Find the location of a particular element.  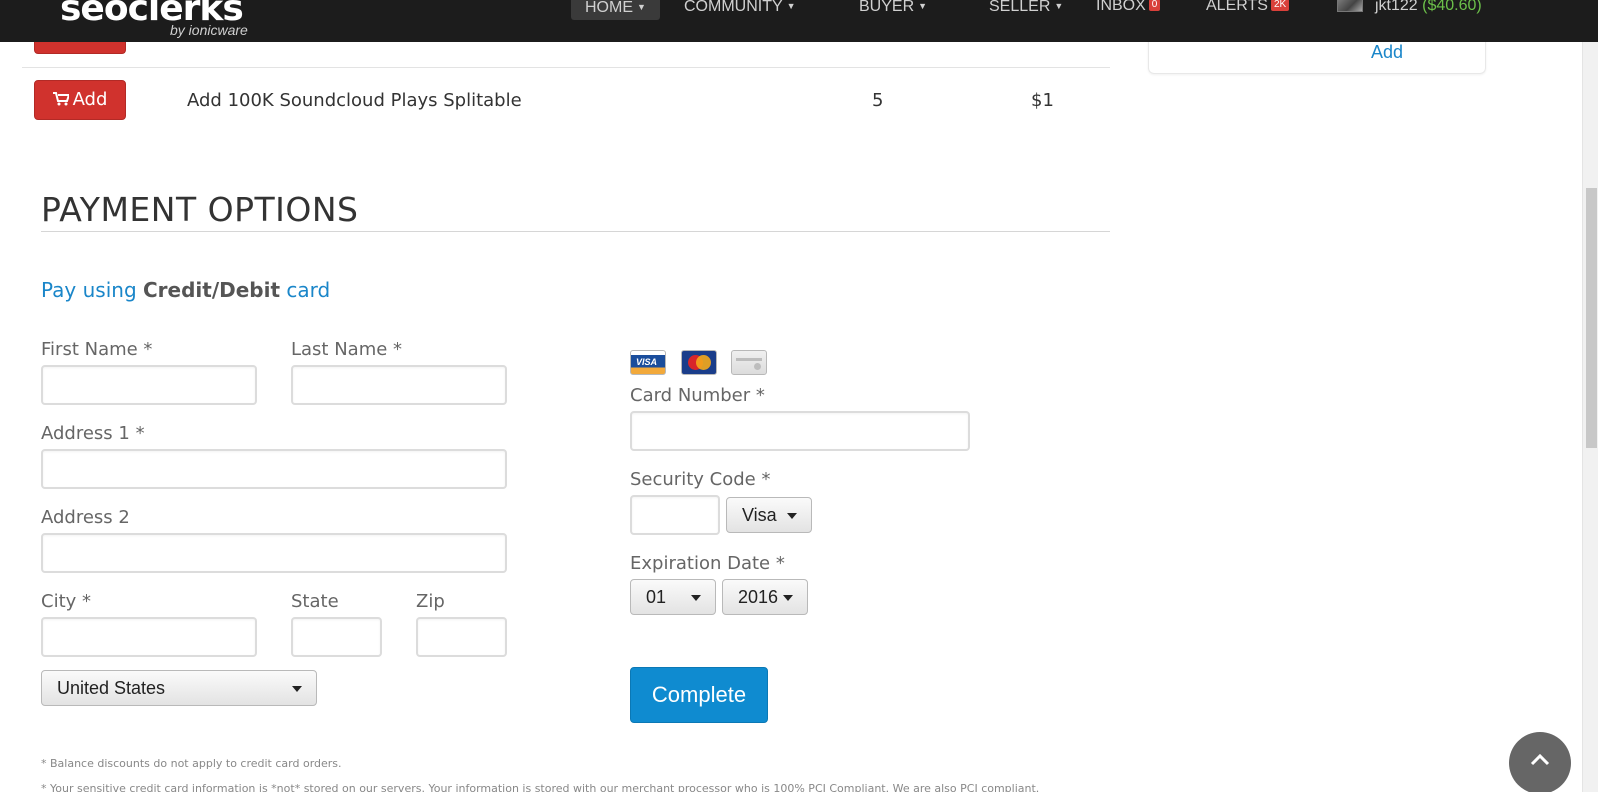

zip-label: Zip is located at coordinates (430, 601).